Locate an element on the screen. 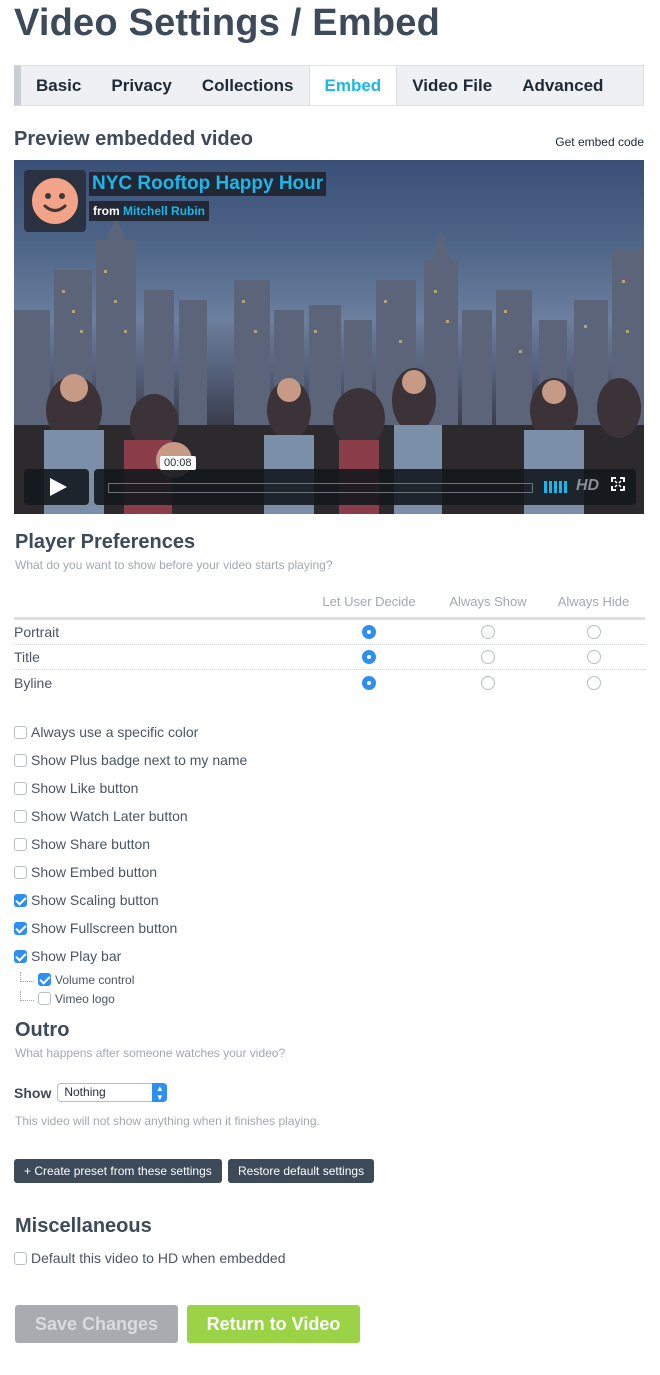  option-fullscreen-button: Show Fullscreen button is located at coordinates (130, 928).